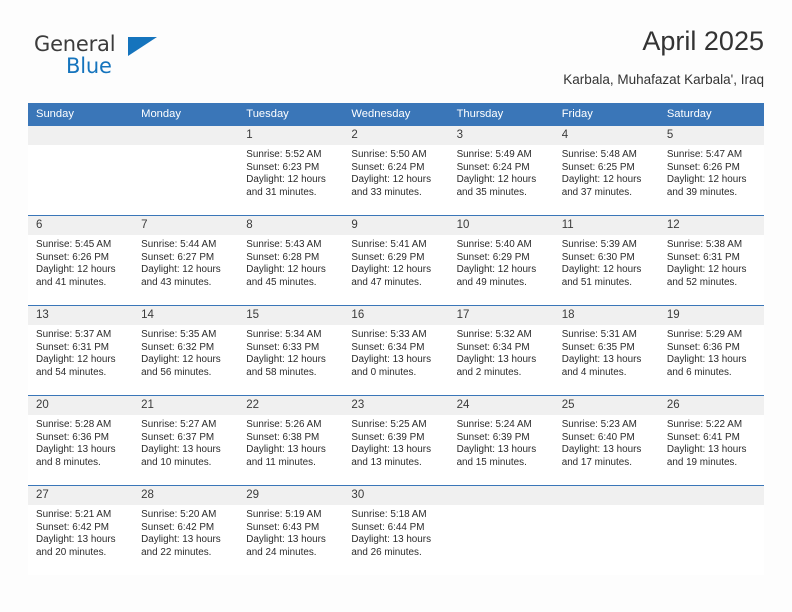 Image resolution: width=792 pixels, height=612 pixels. What do you see at coordinates (501, 405) in the screenshot?
I see `day-number: 24` at bounding box center [501, 405].